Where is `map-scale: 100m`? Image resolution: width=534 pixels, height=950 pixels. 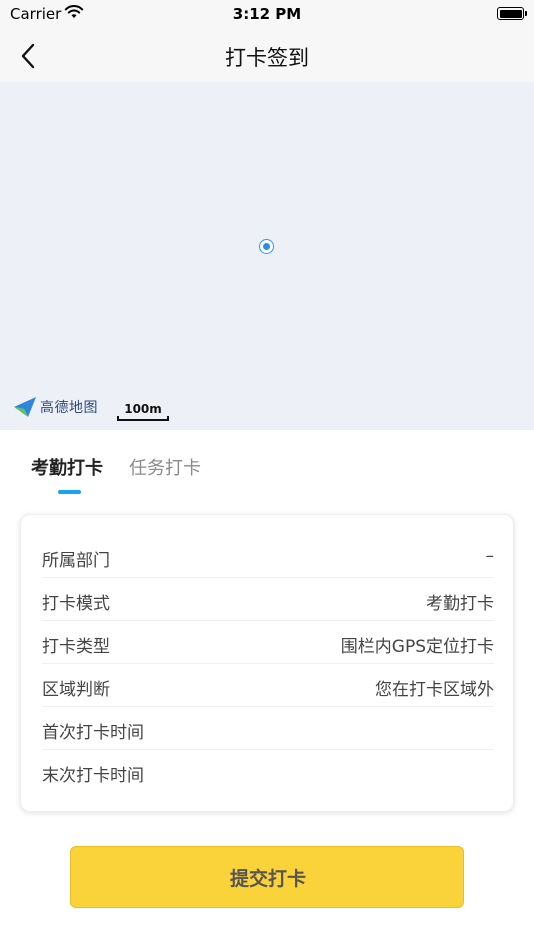
map-scale: 100m is located at coordinates (143, 411).